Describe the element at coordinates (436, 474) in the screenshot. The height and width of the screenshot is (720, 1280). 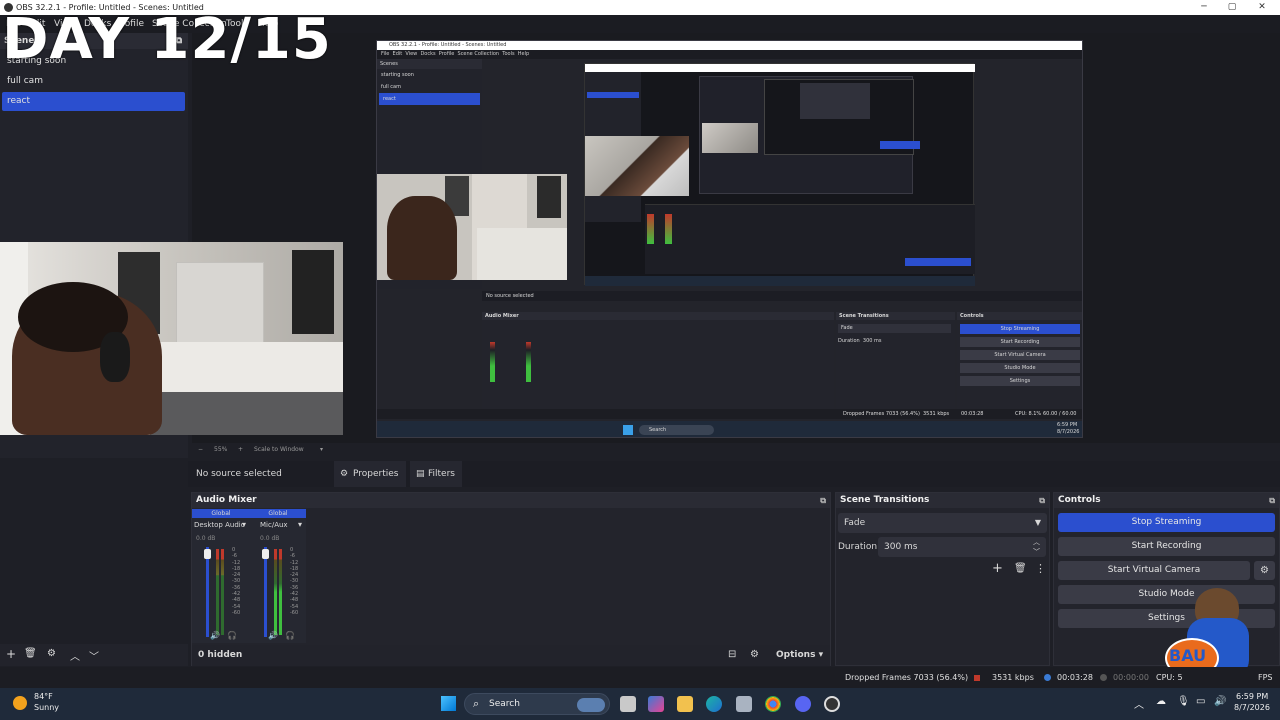
I see `filters-button: ▤ Filters` at that location.